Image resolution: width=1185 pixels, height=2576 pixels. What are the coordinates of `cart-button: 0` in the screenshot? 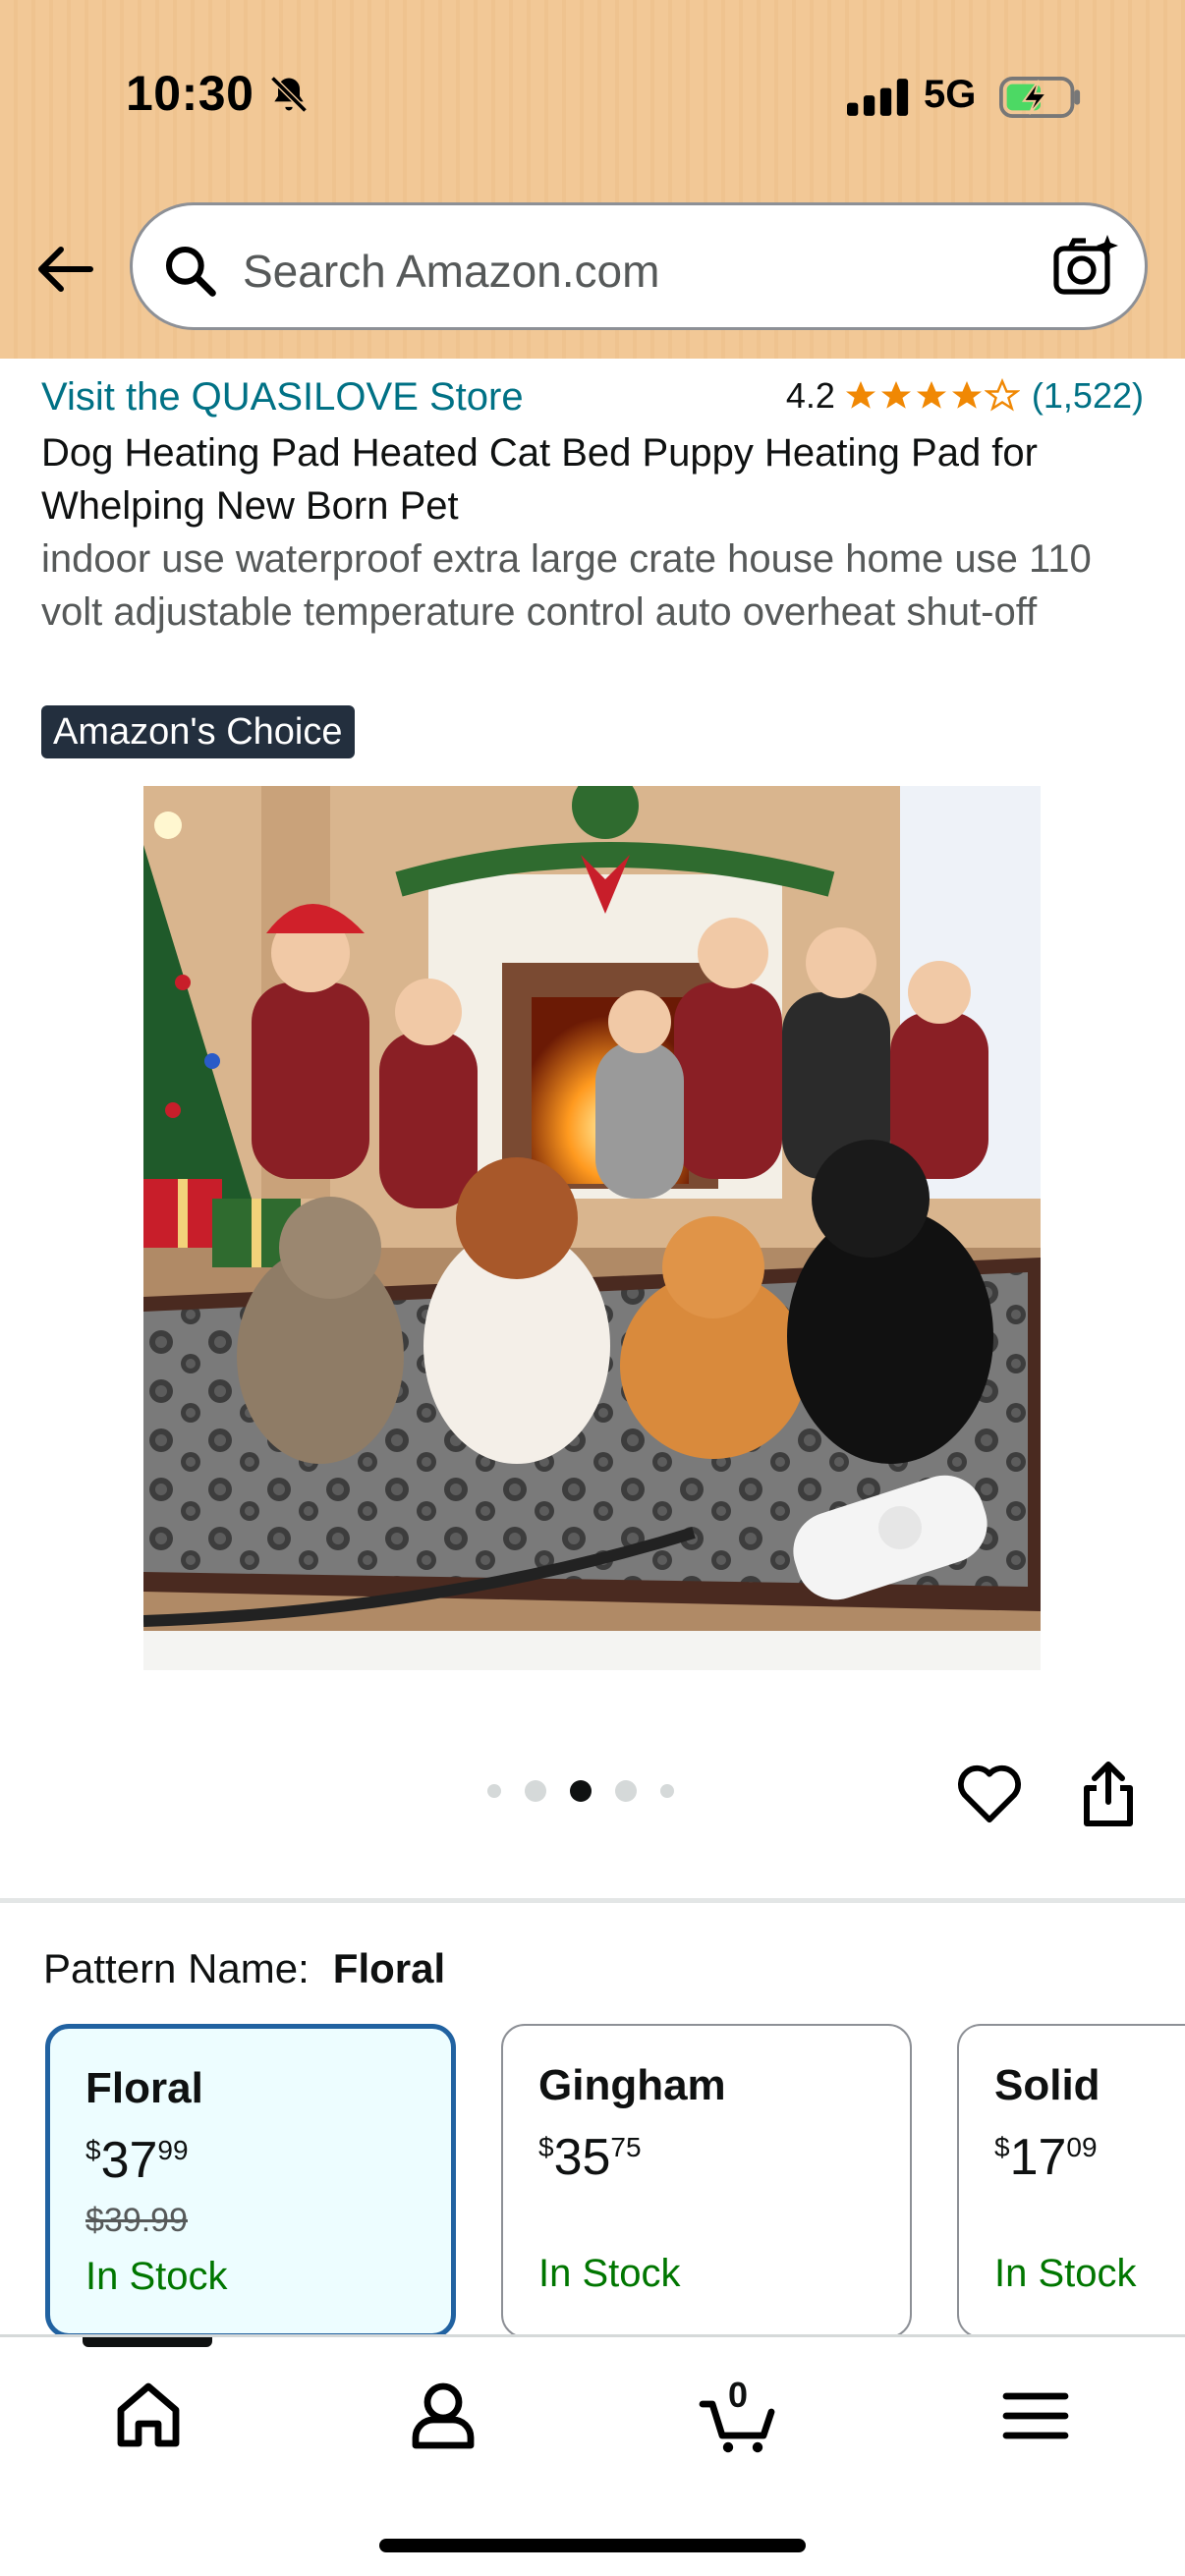 It's located at (738, 2415).